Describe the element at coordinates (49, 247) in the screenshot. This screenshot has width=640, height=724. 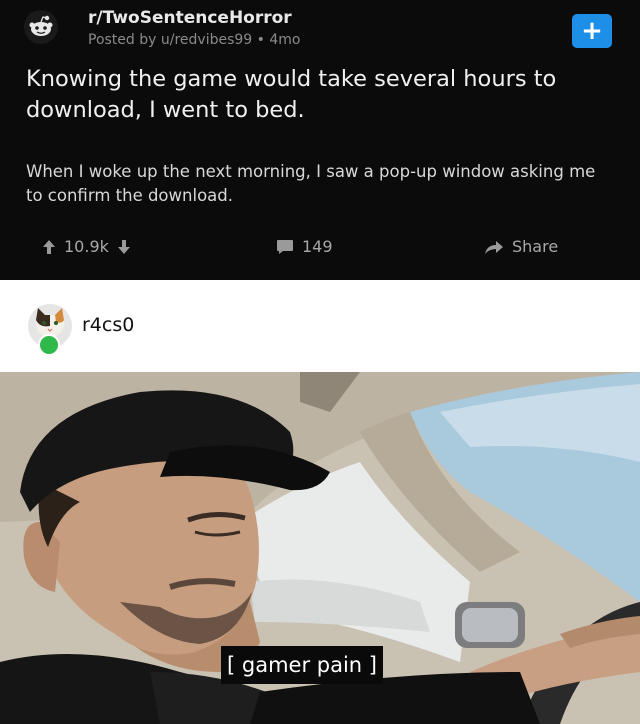
I see `upvote-icon` at that location.